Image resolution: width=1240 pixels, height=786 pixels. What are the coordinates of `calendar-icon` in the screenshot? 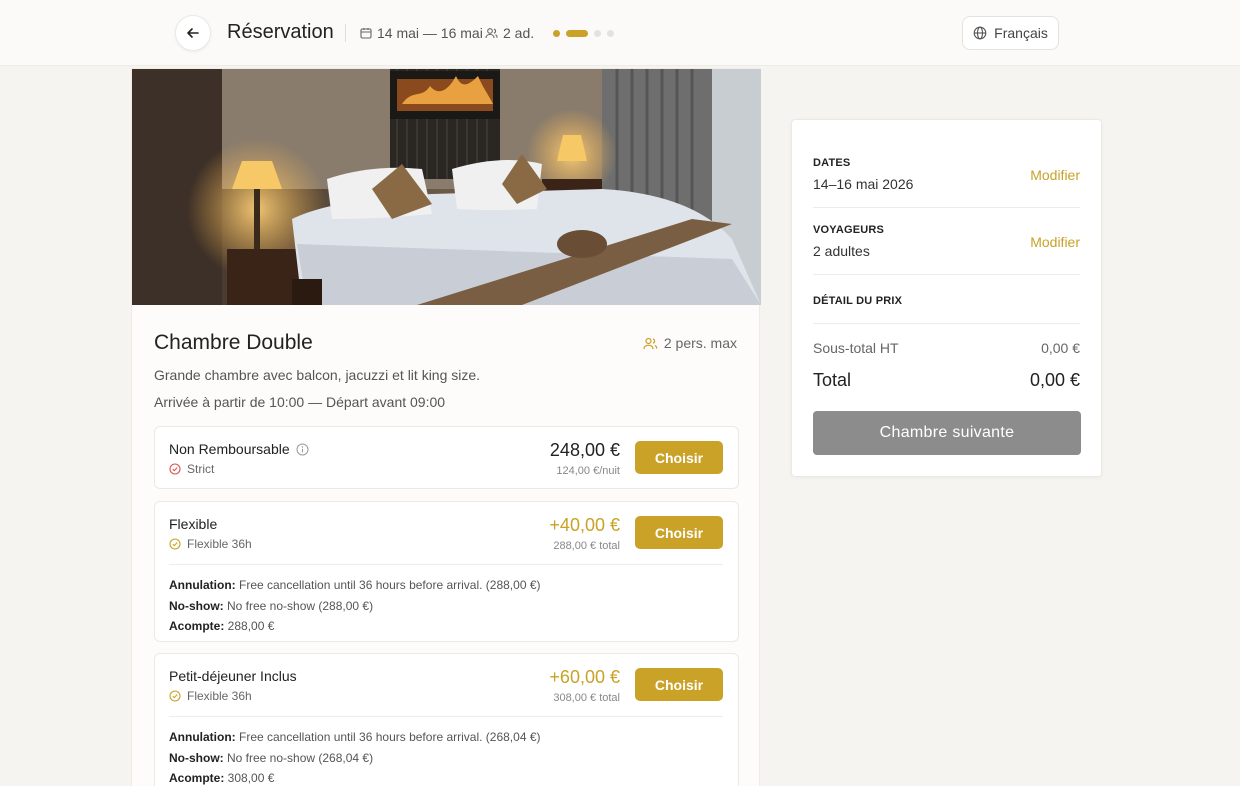 It's located at (366, 33).